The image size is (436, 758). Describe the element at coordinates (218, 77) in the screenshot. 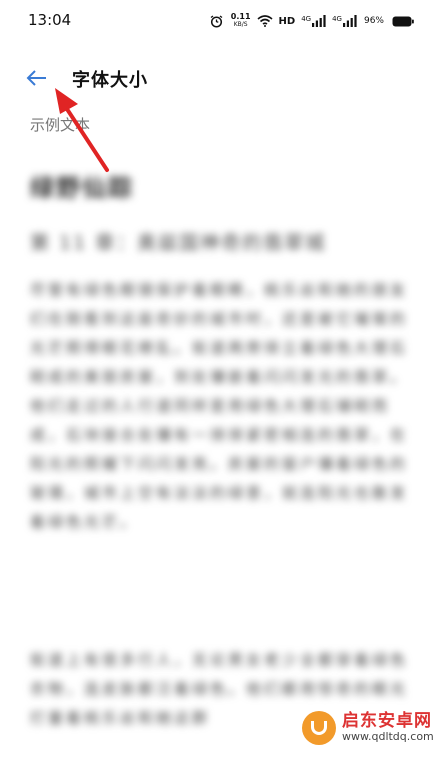

I see `header: 字体大小` at that location.